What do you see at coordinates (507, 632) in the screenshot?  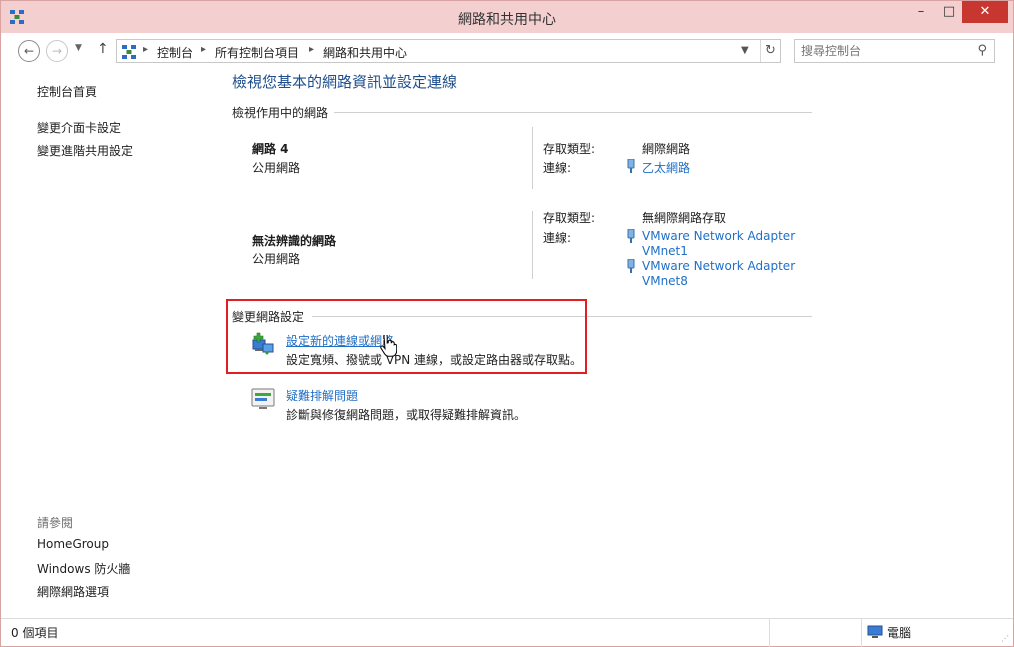 I see `status-bar: 0 個項目 電腦 ⋰` at bounding box center [507, 632].